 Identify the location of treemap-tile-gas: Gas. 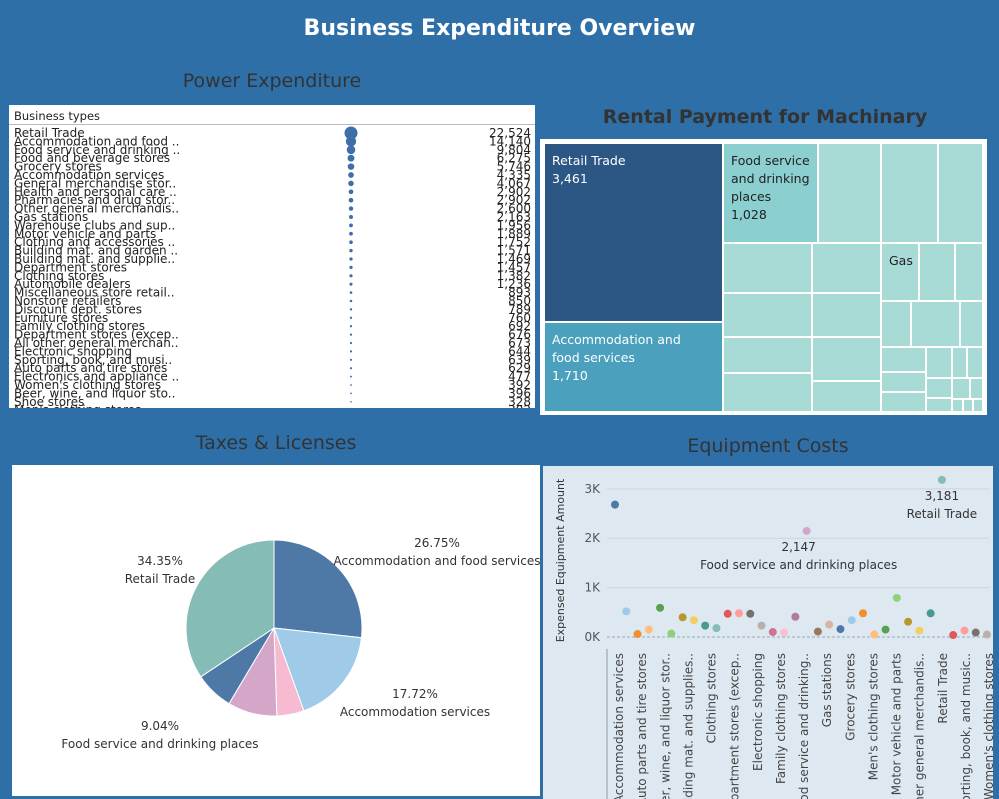
(900, 272).